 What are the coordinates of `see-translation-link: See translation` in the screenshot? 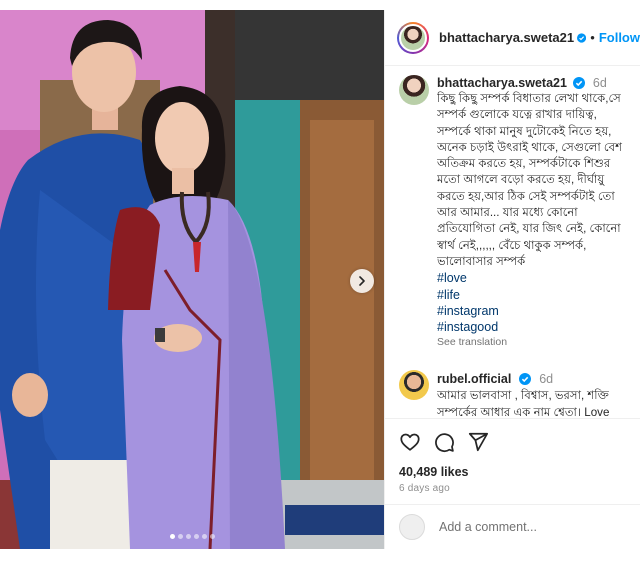 It's located at (538, 342).